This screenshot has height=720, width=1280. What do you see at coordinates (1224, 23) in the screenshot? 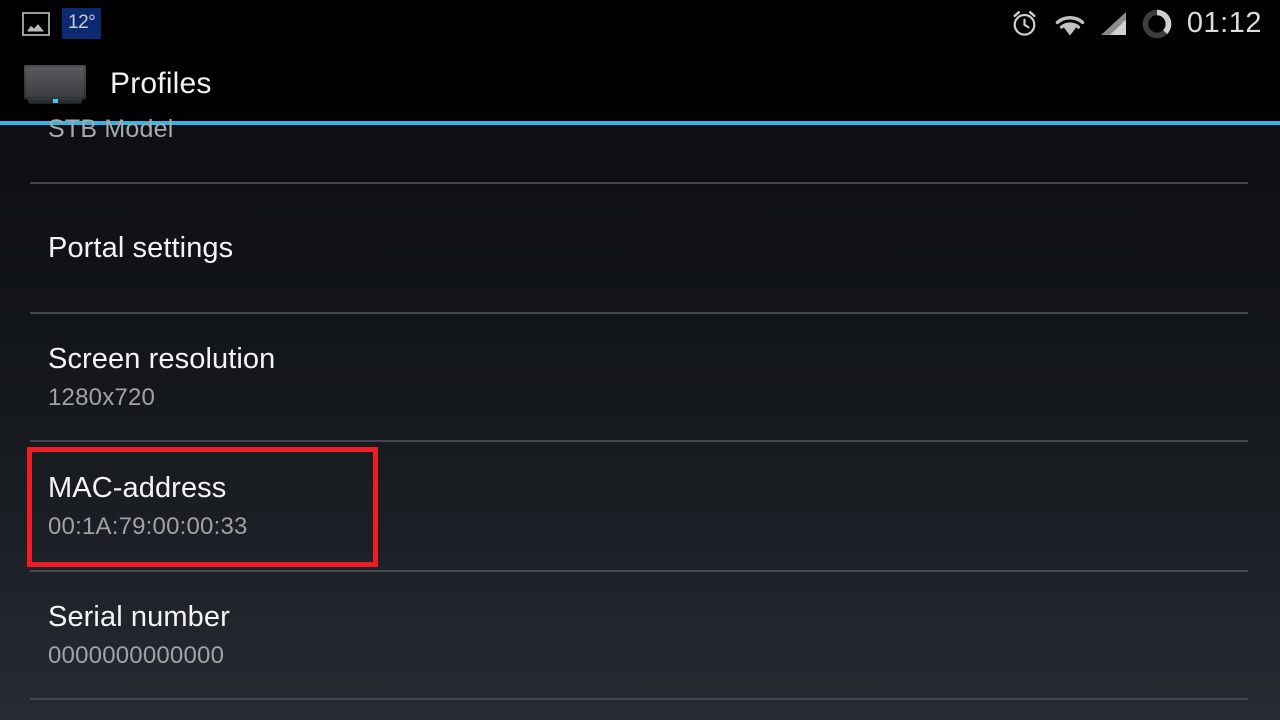
I see `status-bar-clock: 01:12` at bounding box center [1224, 23].